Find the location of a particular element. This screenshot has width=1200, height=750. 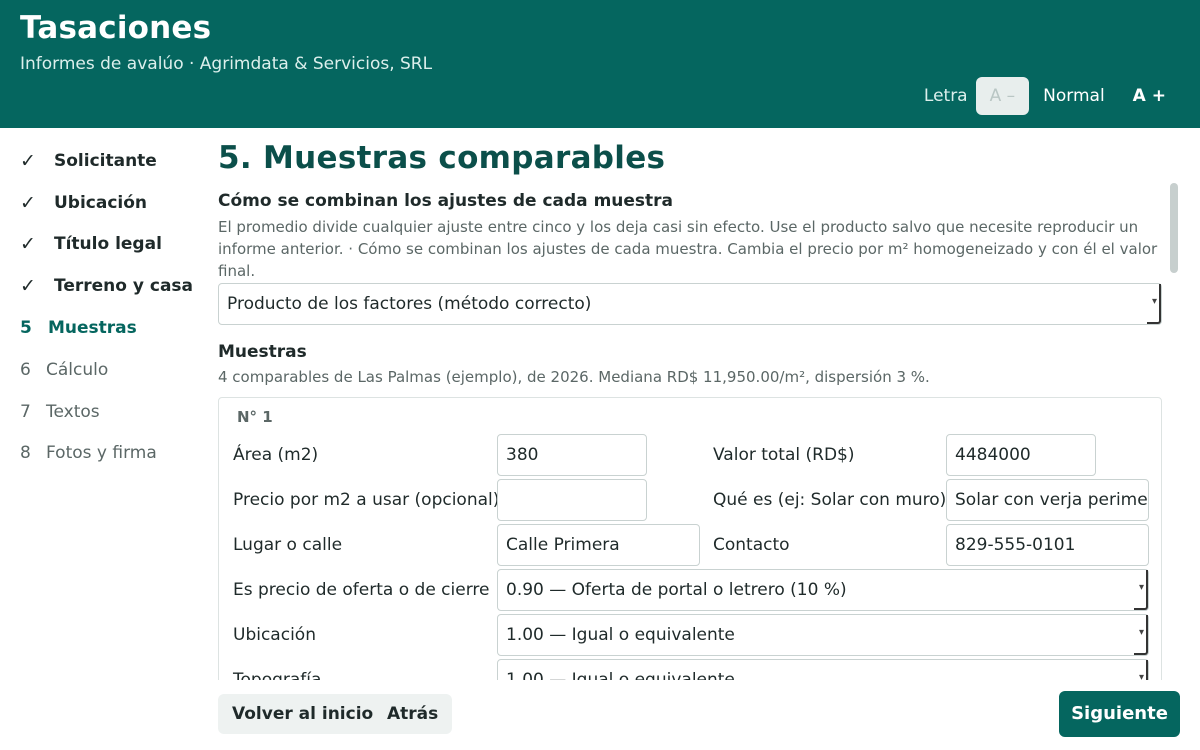

step-number: 7 is located at coordinates (25, 411).